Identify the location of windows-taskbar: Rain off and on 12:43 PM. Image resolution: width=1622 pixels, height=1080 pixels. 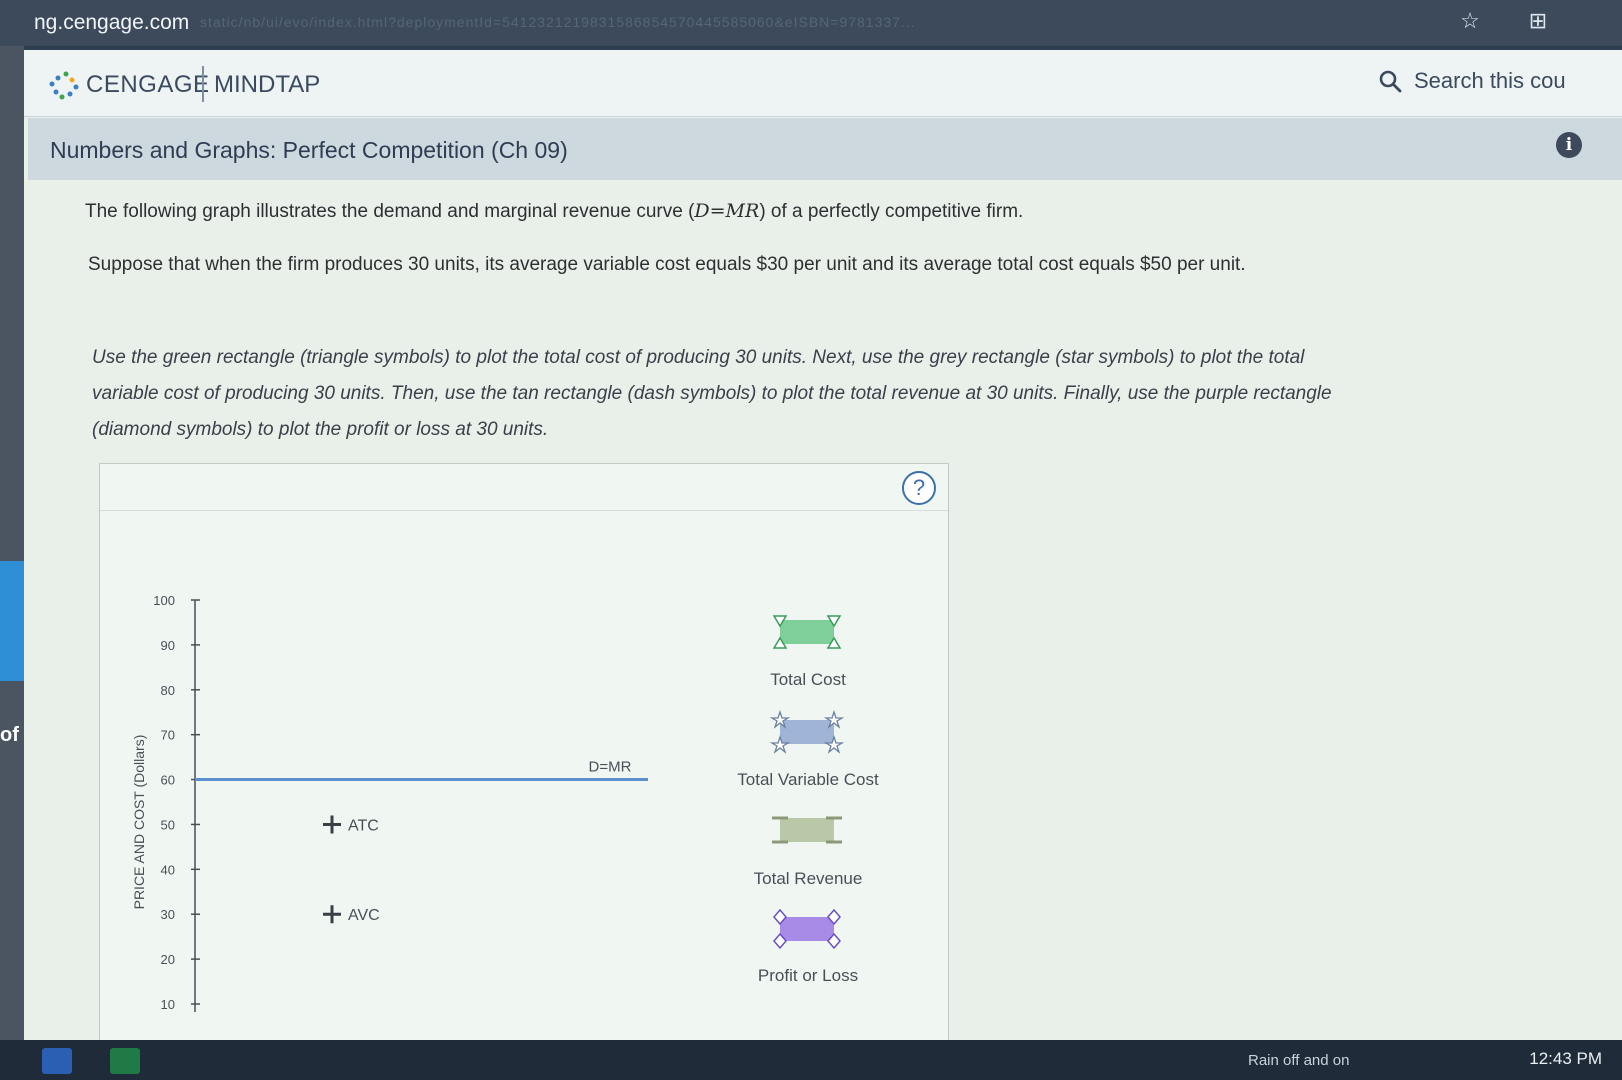
(811, 1060).